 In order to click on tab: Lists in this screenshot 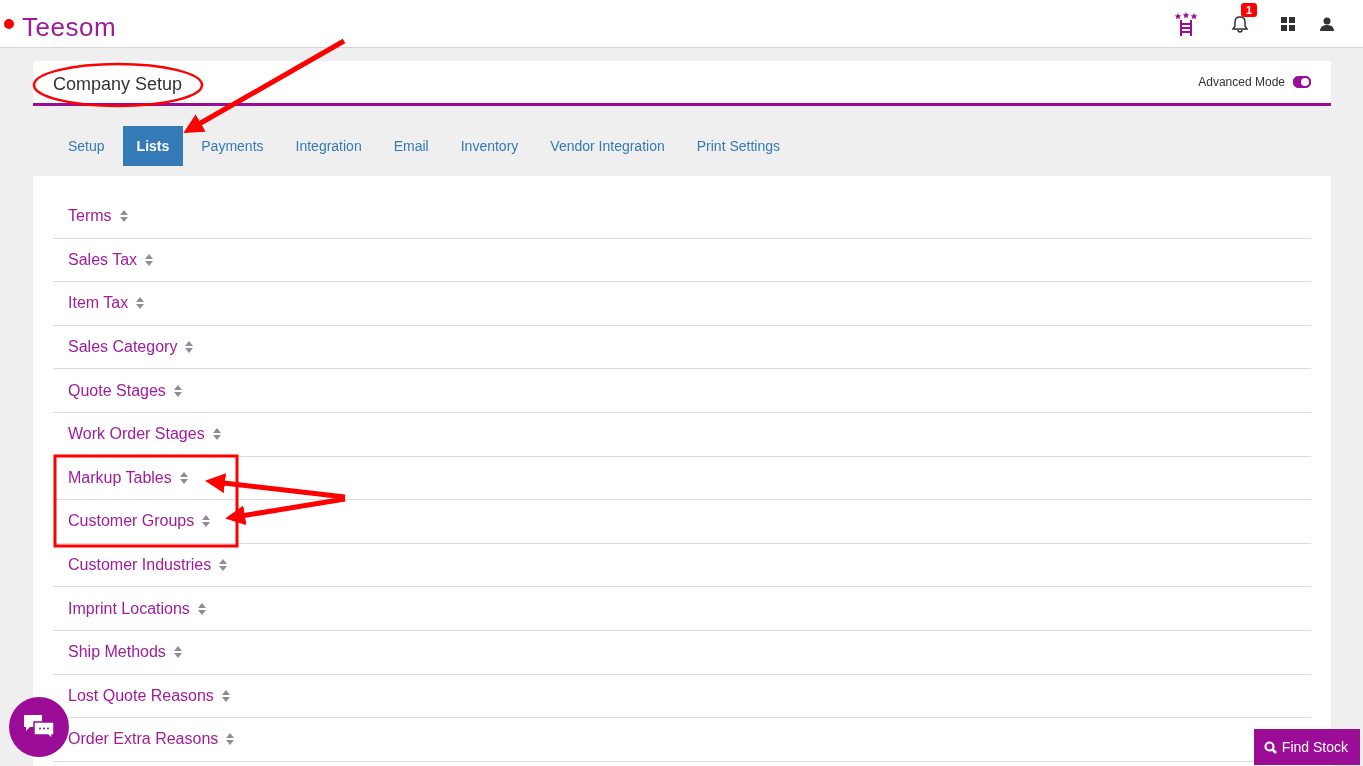, I will do `click(153, 146)`.